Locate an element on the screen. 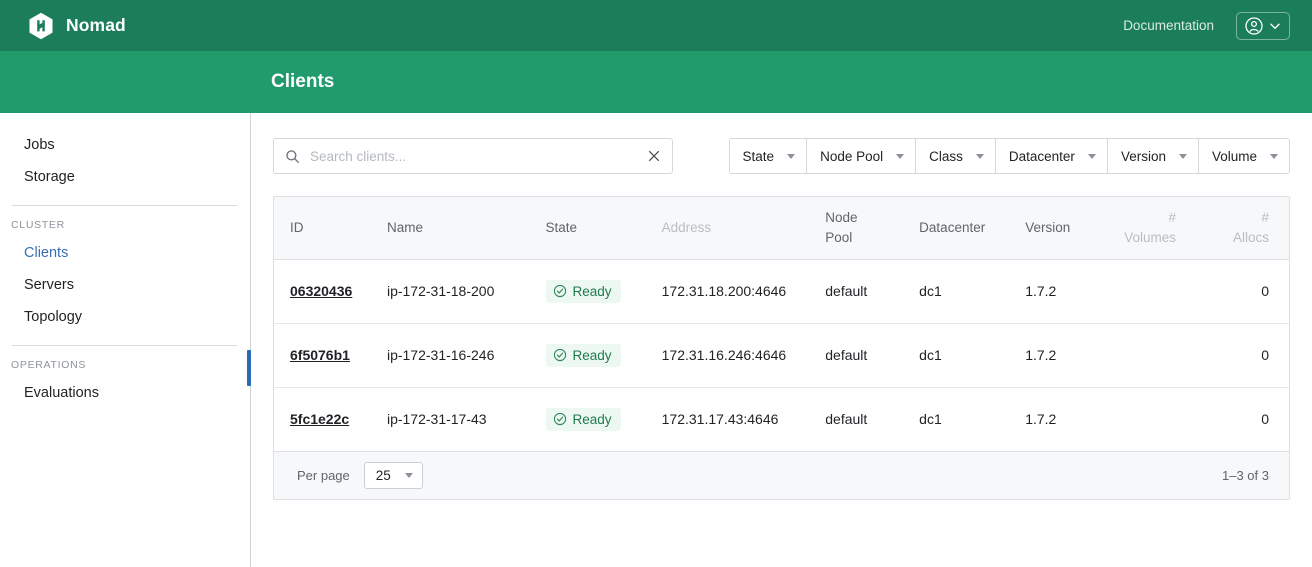 Image resolution: width=1312 pixels, height=567 pixels. filter-class-button: Class is located at coordinates (956, 156).